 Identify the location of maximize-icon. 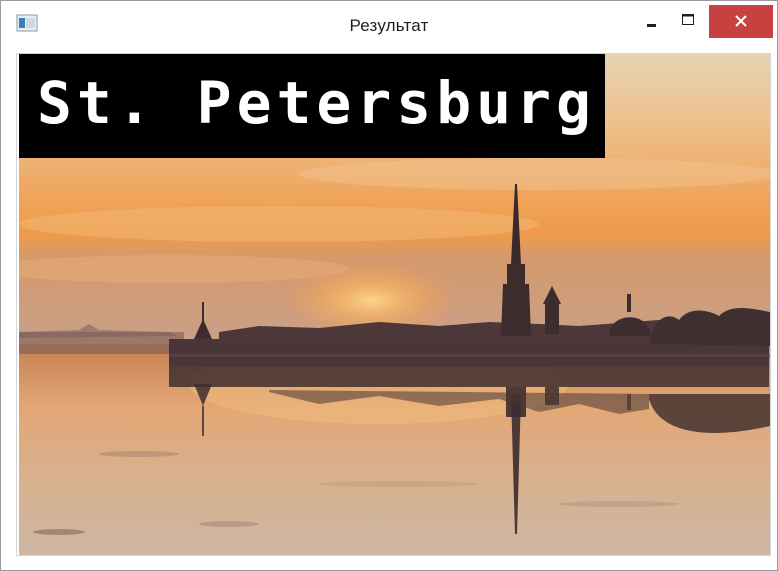
(688, 19).